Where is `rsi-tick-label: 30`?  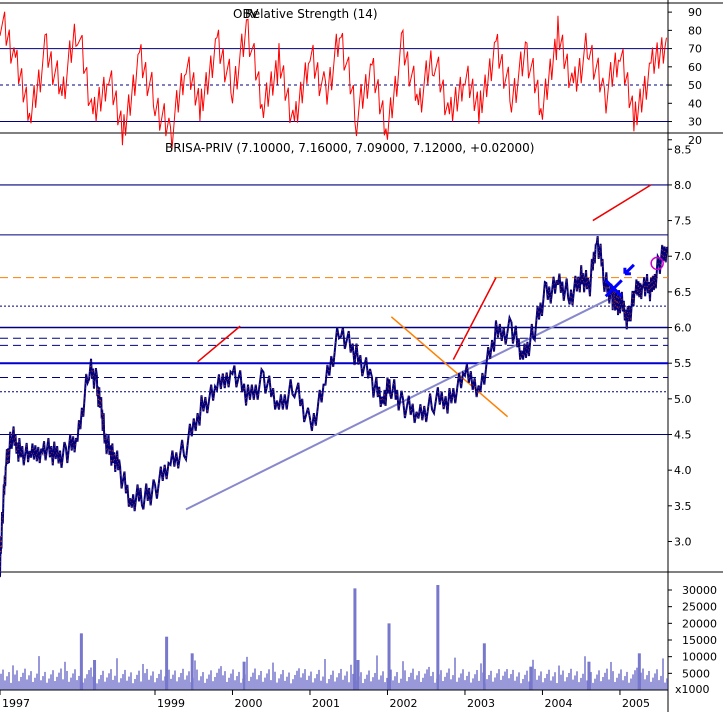
rsi-tick-label: 30 is located at coordinates (695, 122).